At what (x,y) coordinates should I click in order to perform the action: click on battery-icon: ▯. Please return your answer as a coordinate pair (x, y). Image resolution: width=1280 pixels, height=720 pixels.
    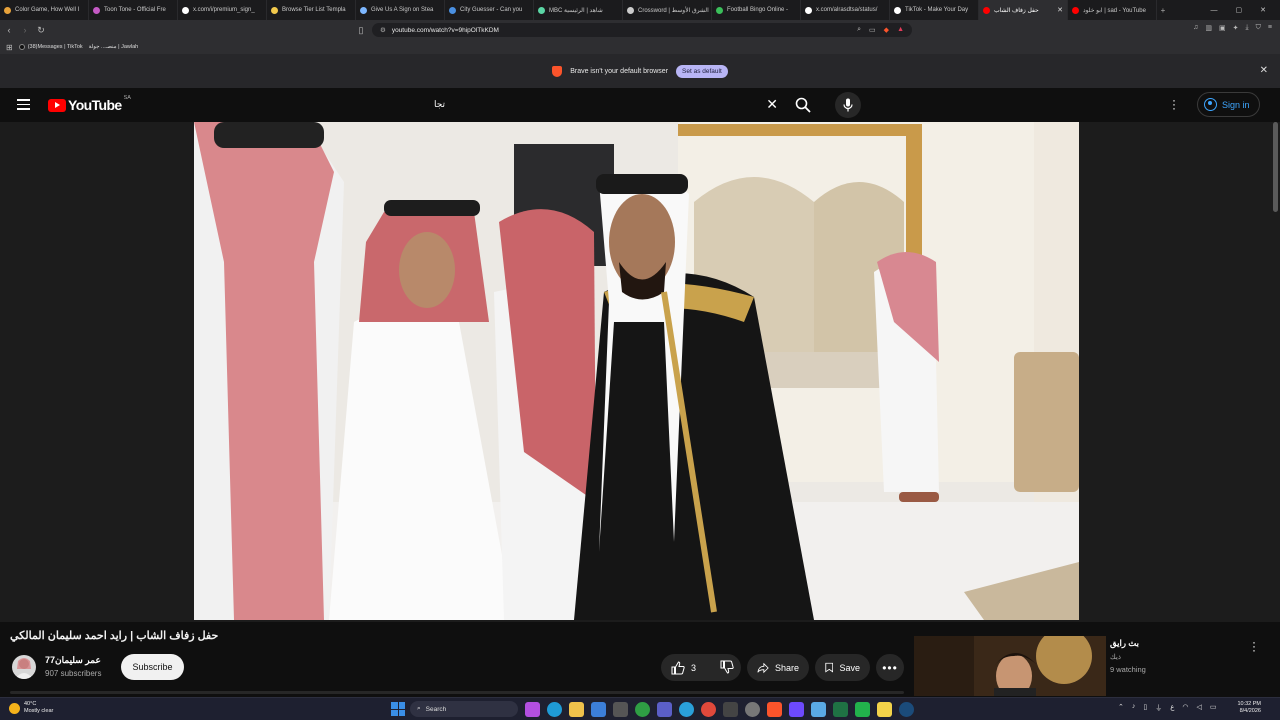
    Looking at the image, I should click on (1145, 708).